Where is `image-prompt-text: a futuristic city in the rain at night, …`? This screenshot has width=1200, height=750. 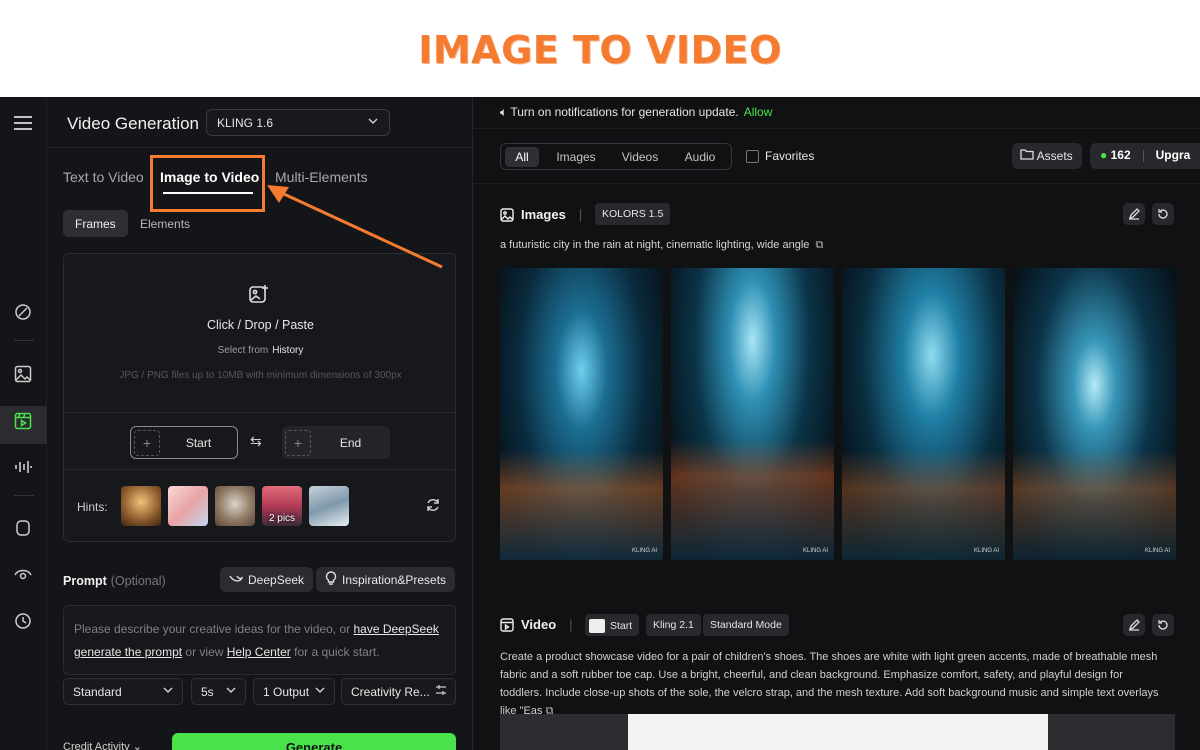 image-prompt-text: a futuristic city in the rain at night, … is located at coordinates (655, 245).